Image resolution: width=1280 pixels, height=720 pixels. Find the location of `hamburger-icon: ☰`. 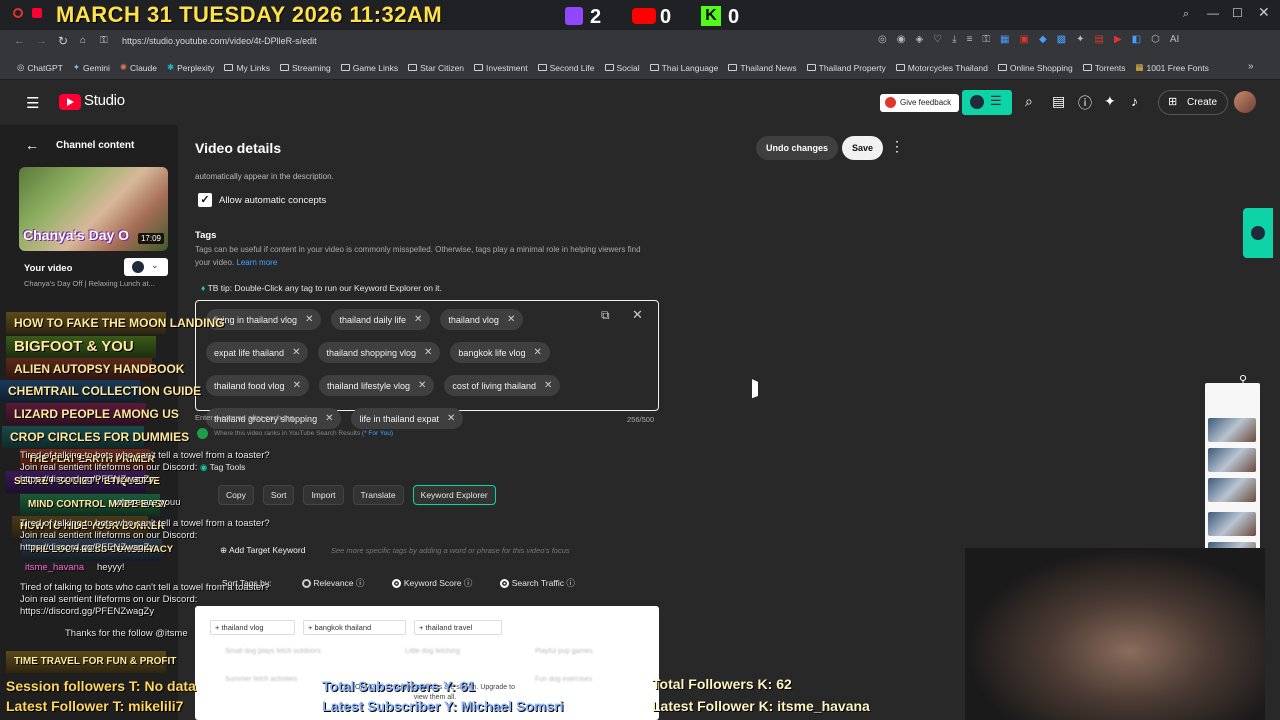

hamburger-icon: ☰ is located at coordinates (32, 103).